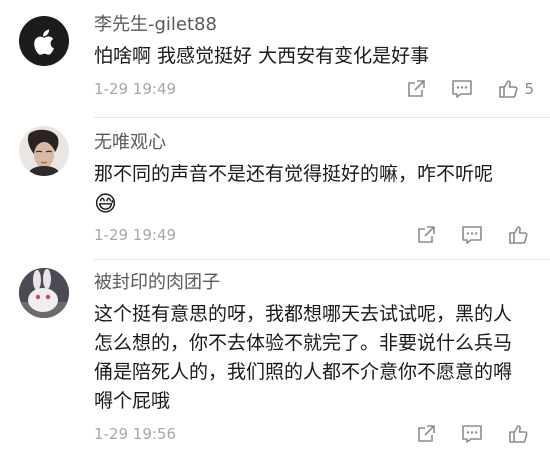 The width and height of the screenshot is (550, 454). What do you see at coordinates (135, 434) in the screenshot?
I see `timestamp: 1-29 19:56` at bounding box center [135, 434].